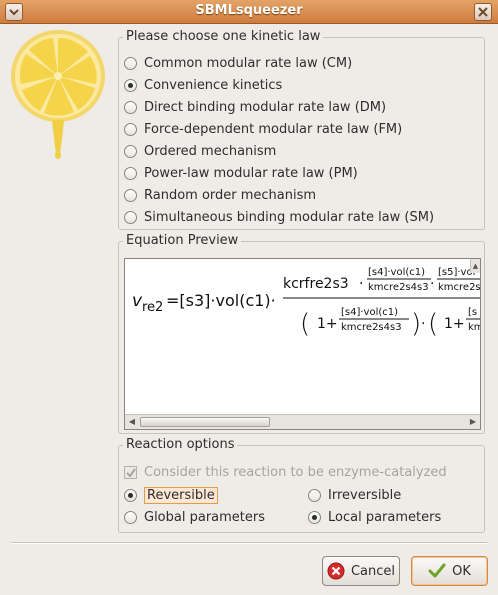 Image resolution: width=498 pixels, height=595 pixels. What do you see at coordinates (221, 300) in the screenshot?
I see `equation-lhs: =[s3]·vol(c1)·` at bounding box center [221, 300].